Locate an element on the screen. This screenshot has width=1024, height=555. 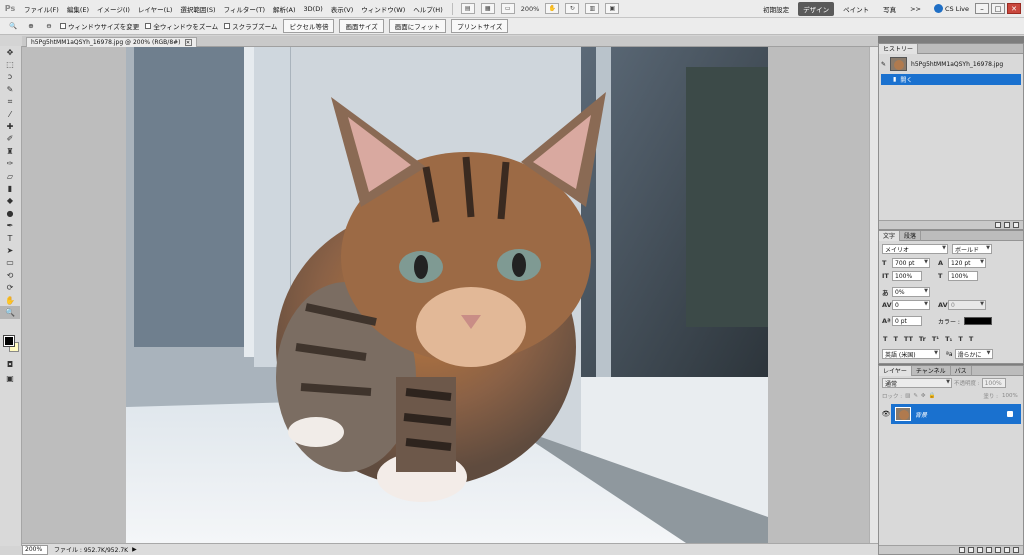
new-group-icon is located at coordinates (998, 550).